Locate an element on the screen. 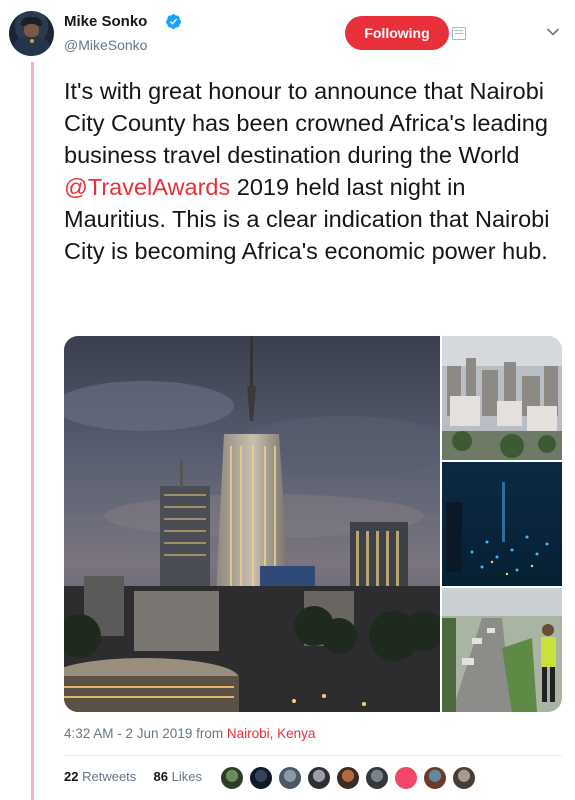 This screenshot has height=800, width=575. chevron-down-icon is located at coordinates (553, 32).